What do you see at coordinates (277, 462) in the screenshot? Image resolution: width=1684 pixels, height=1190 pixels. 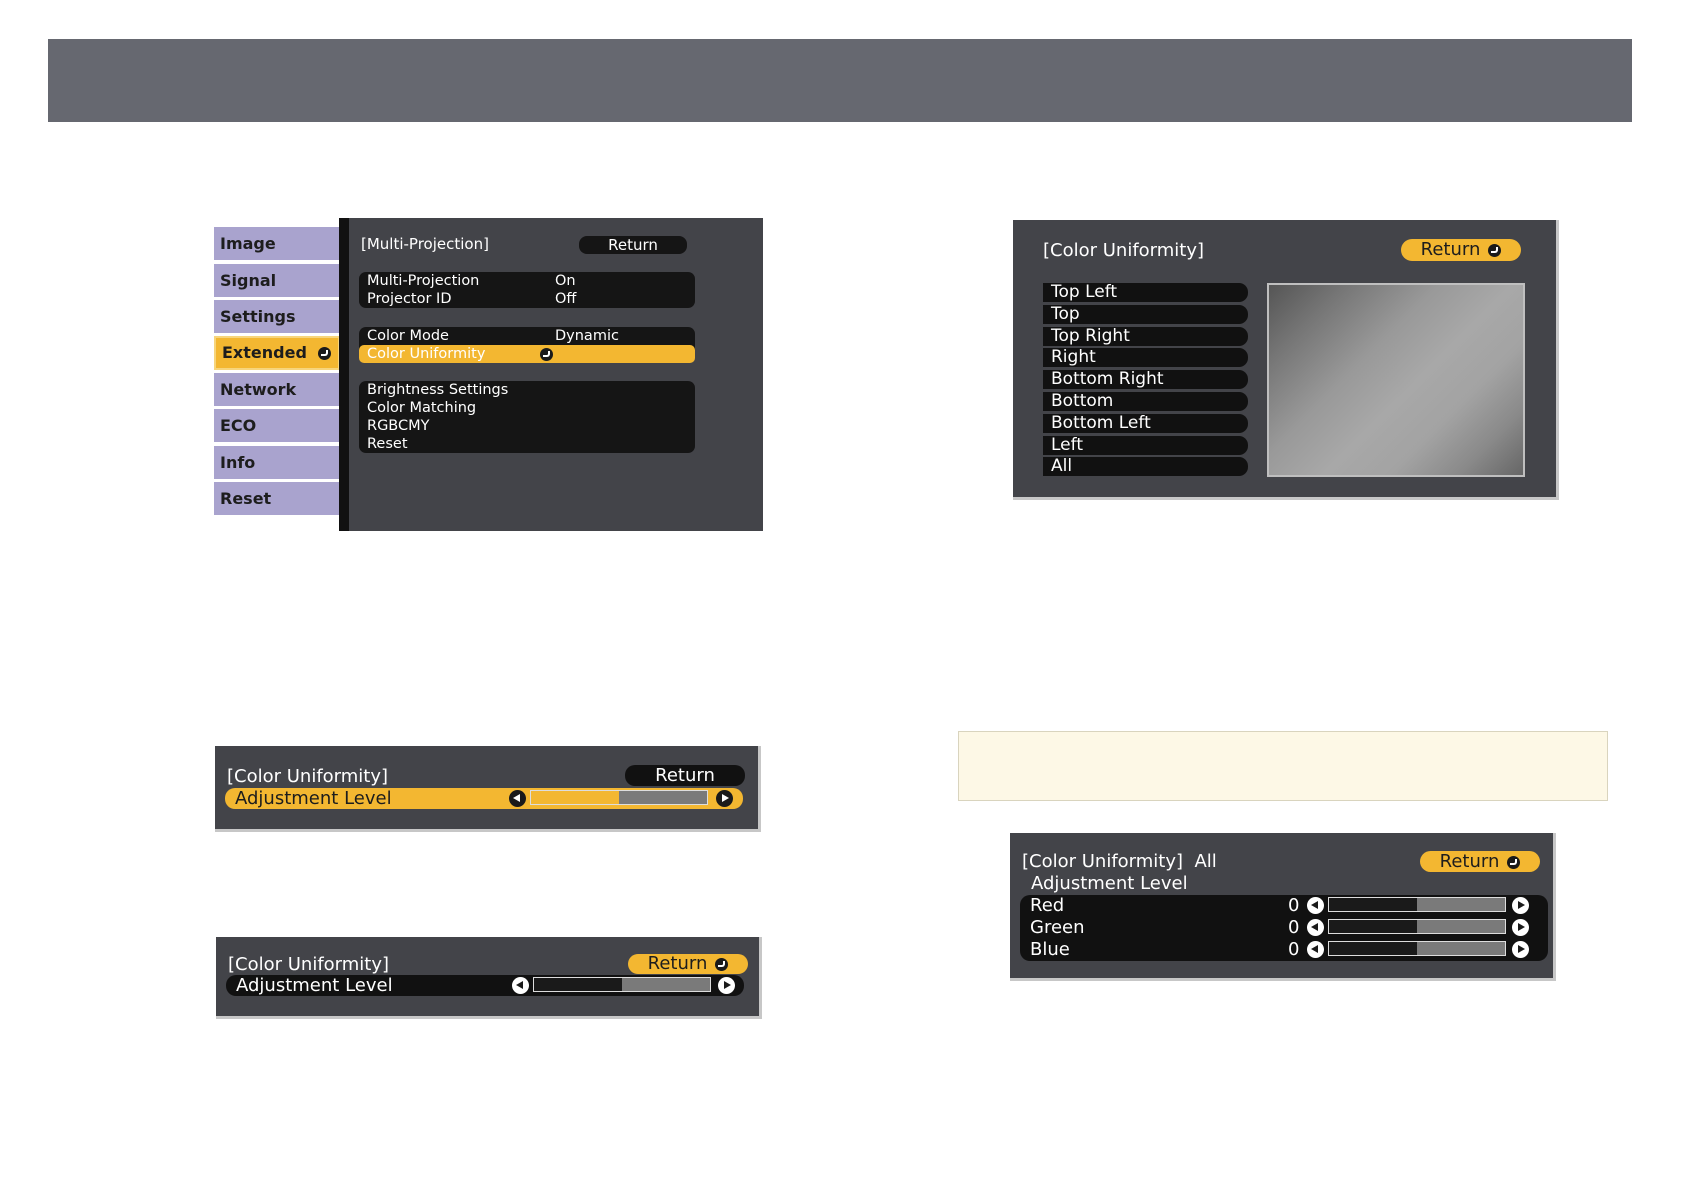 I see `tab-info: Info` at bounding box center [277, 462].